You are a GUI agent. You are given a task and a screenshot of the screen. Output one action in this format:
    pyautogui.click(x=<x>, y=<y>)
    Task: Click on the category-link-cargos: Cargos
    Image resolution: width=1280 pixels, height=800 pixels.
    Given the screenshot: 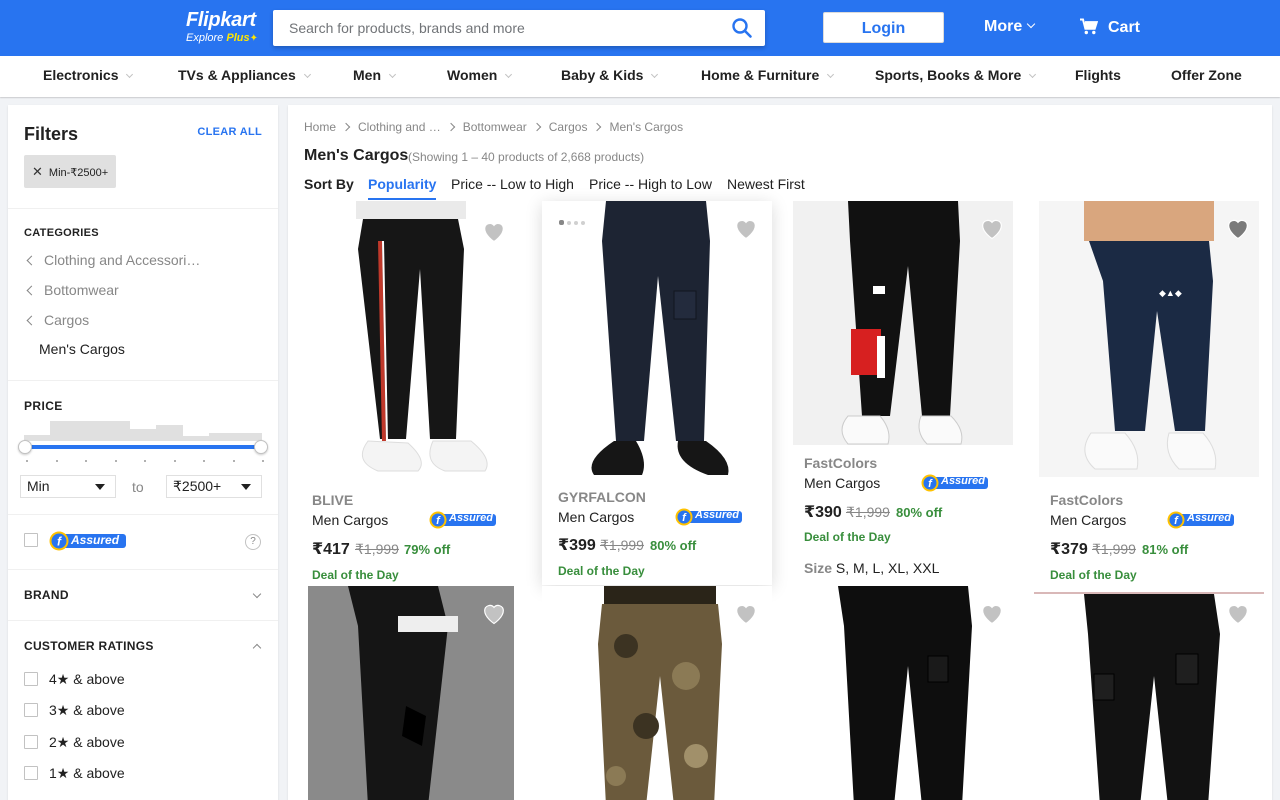 What is the action you would take?
    pyautogui.click(x=56, y=320)
    